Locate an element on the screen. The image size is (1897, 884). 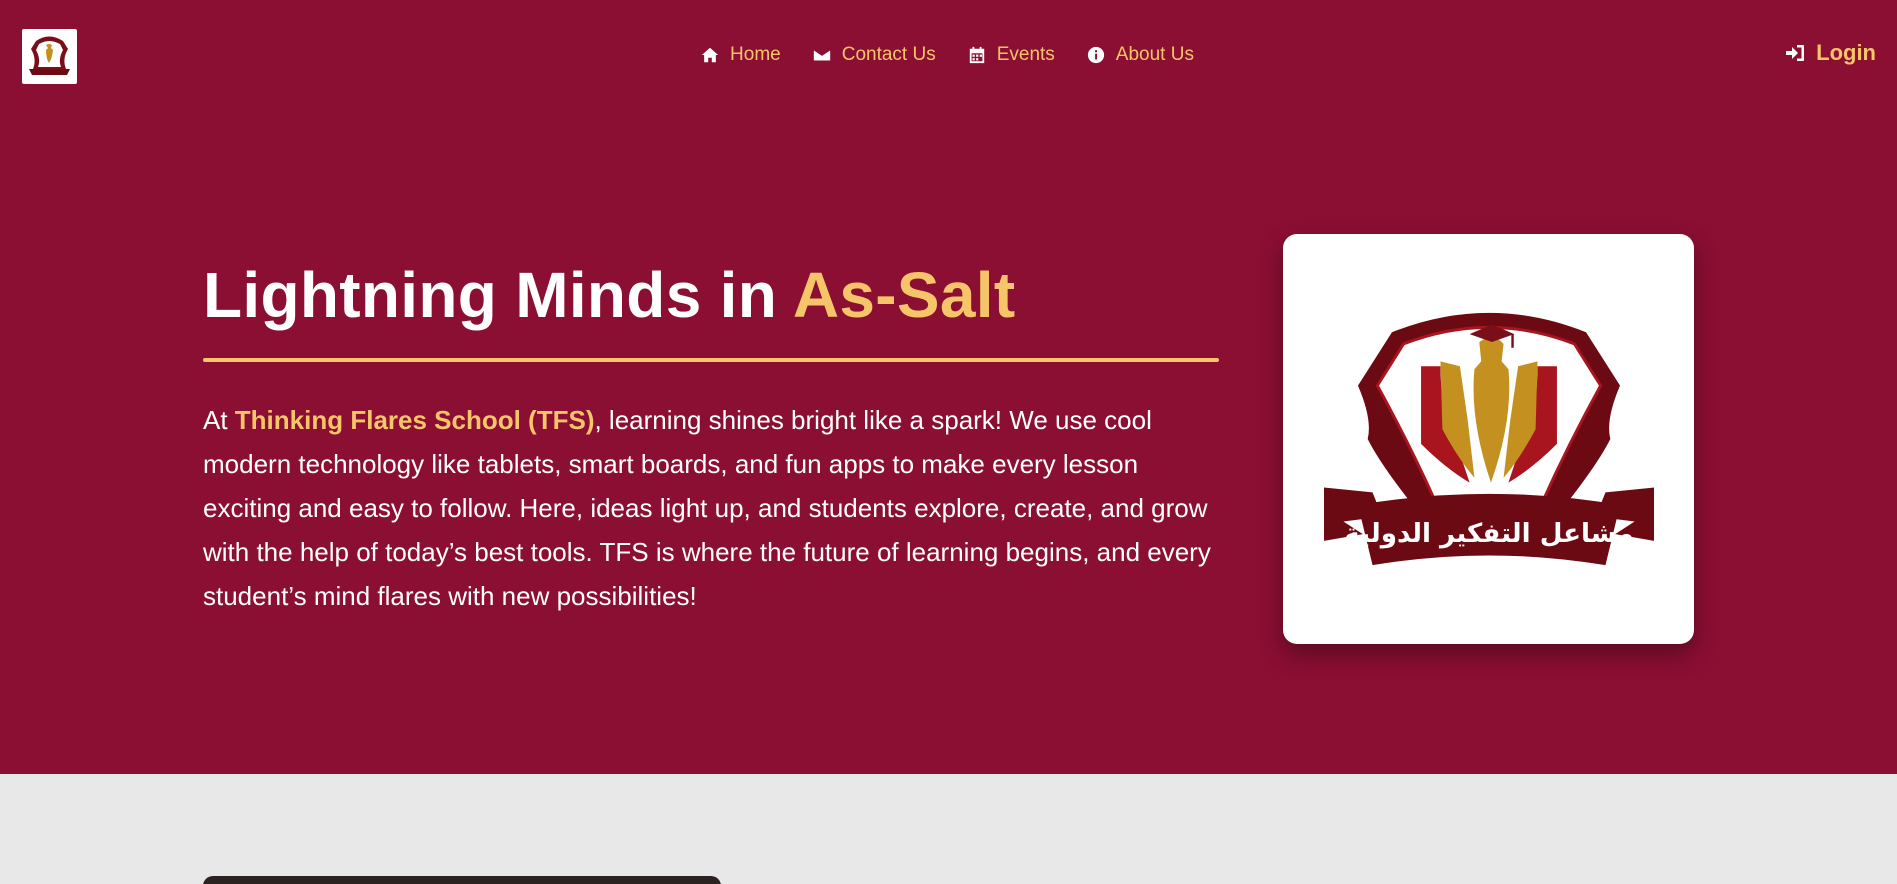
login-label: Login is located at coordinates (1846, 52).